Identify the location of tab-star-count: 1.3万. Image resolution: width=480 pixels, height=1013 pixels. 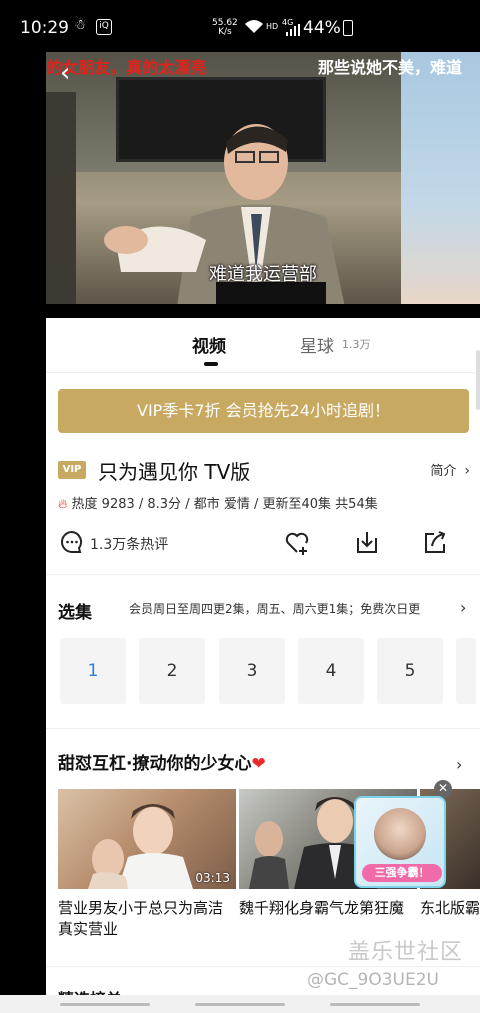
(356, 344).